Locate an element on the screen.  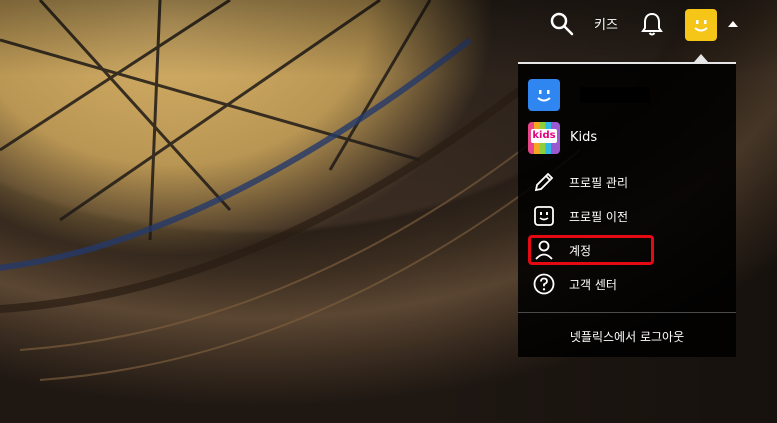
caret-up-icon is located at coordinates (733, 24).